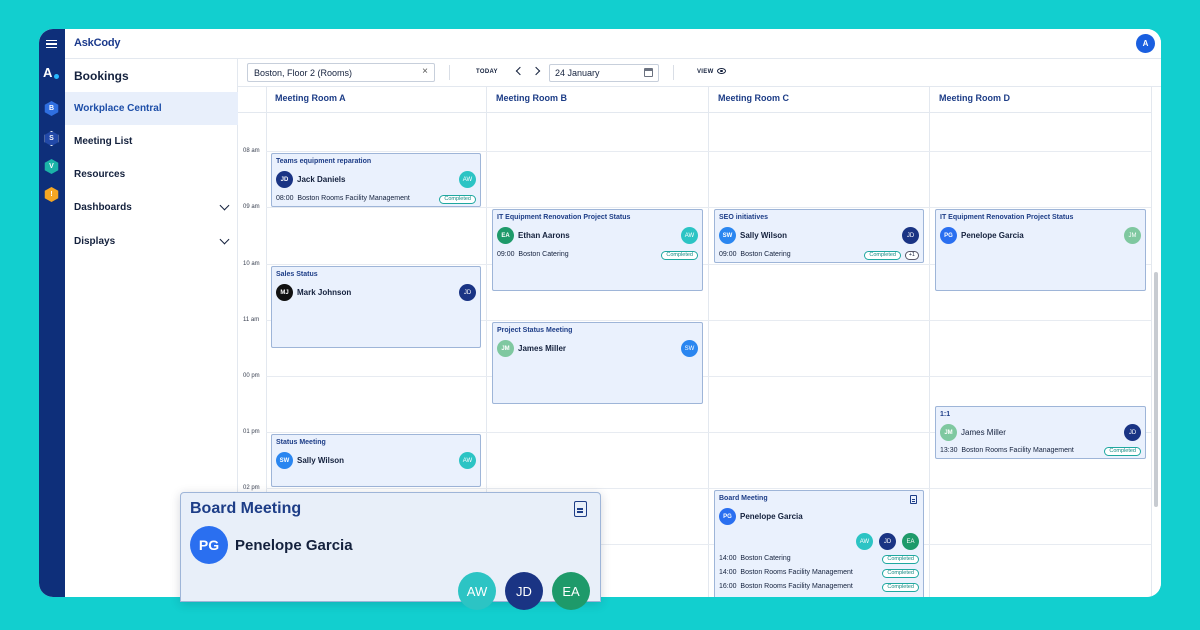 Image resolution: width=1200 pixels, height=630 pixels. I want to click on service-line: 14:00 Boston Catering, so click(755, 558).